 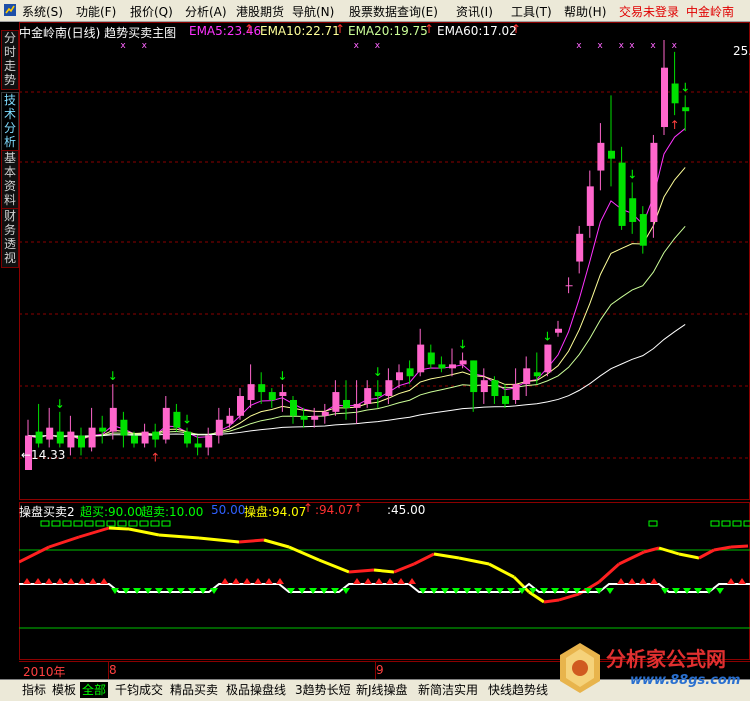 I want to click on tab-qianjun: 千钧成交, so click(x=139, y=690).